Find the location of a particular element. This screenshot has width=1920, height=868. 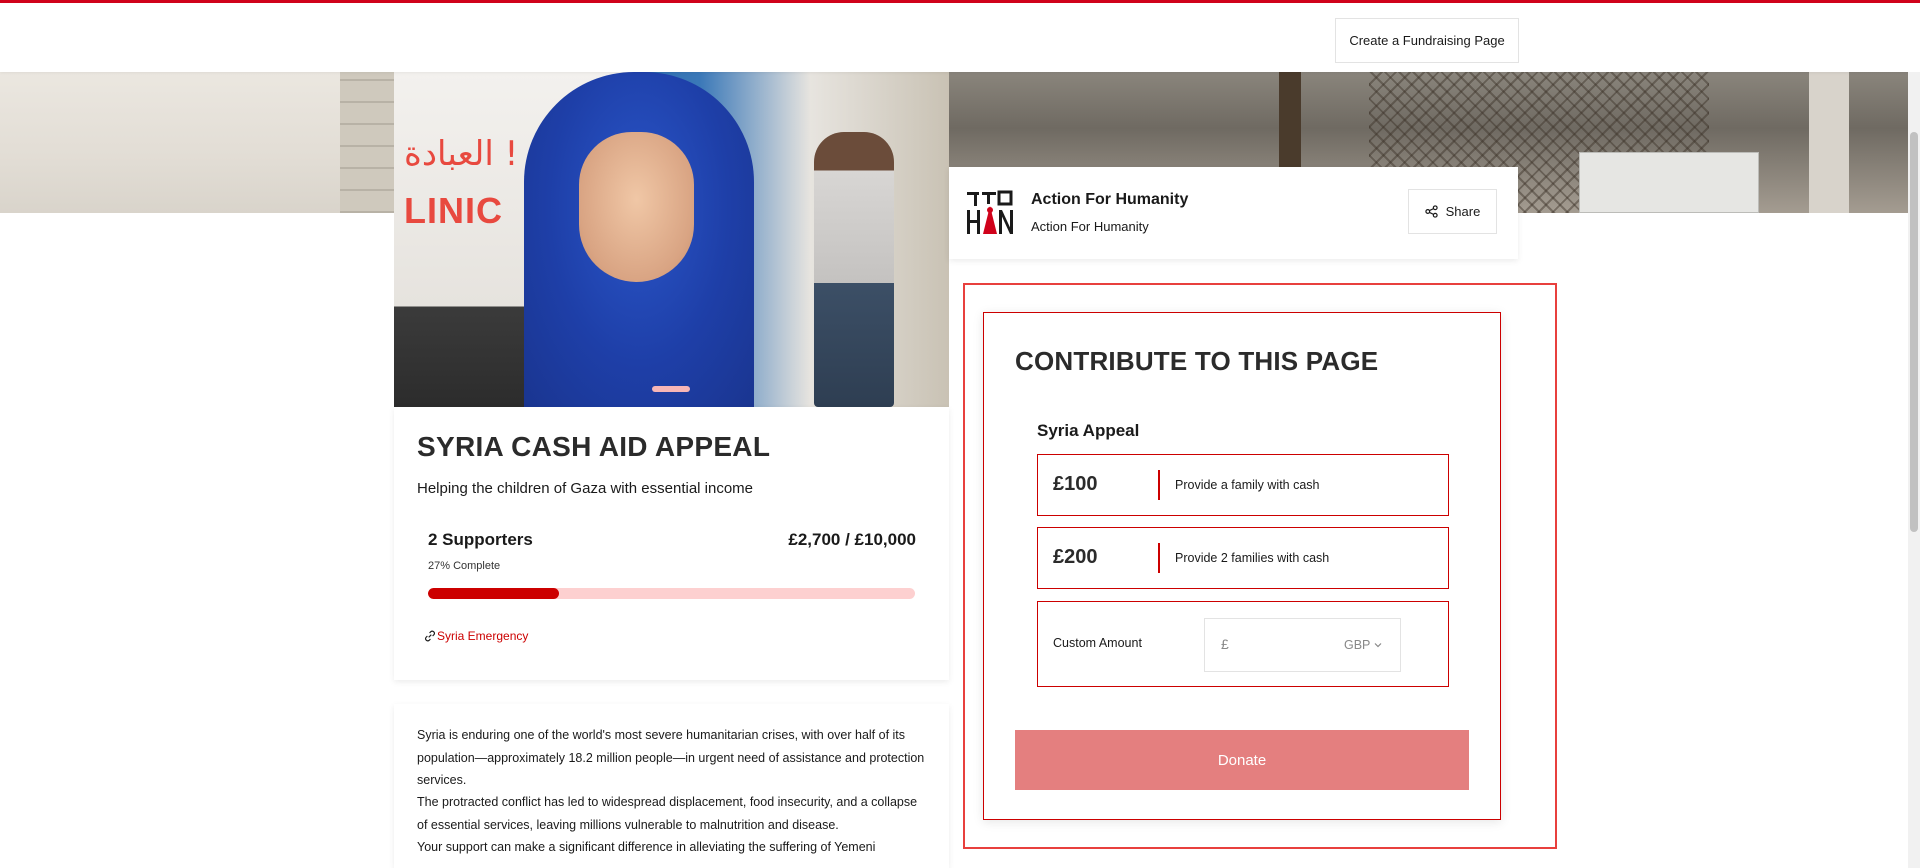

amount-raised: £2,700 / £10,000 is located at coordinates (852, 539).